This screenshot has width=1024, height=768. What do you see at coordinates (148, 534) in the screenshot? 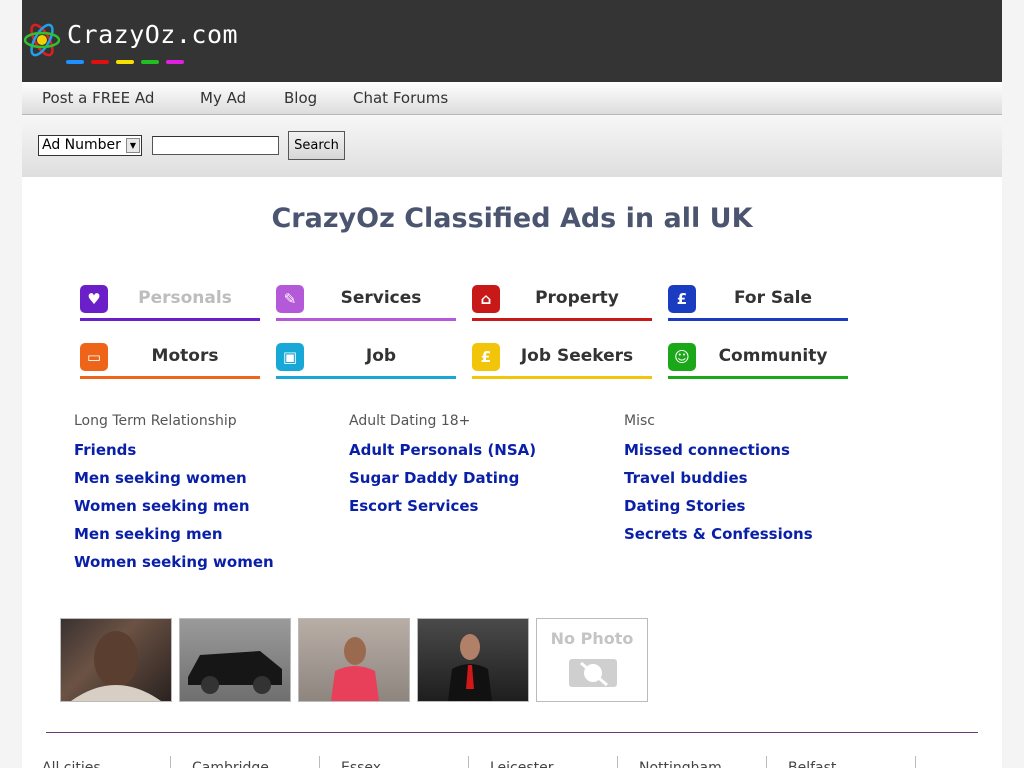
I see `link-men-seeking-men: Men seeking men` at bounding box center [148, 534].